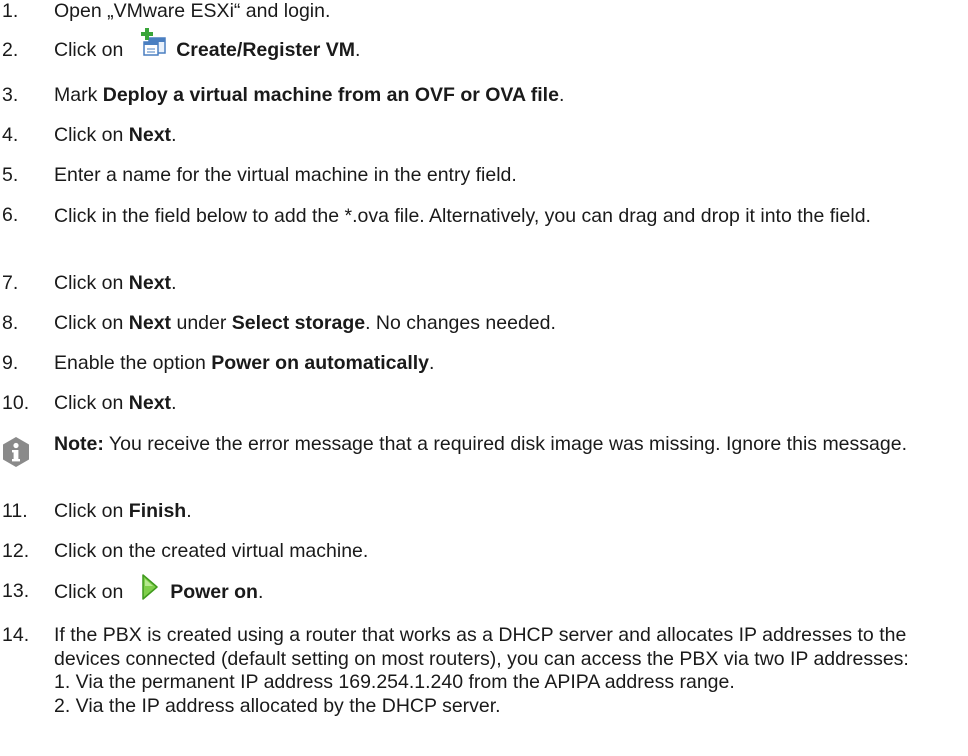 The height and width of the screenshot is (756, 968). Describe the element at coordinates (153, 45) in the screenshot. I see `create-register-vm-icon` at that location.